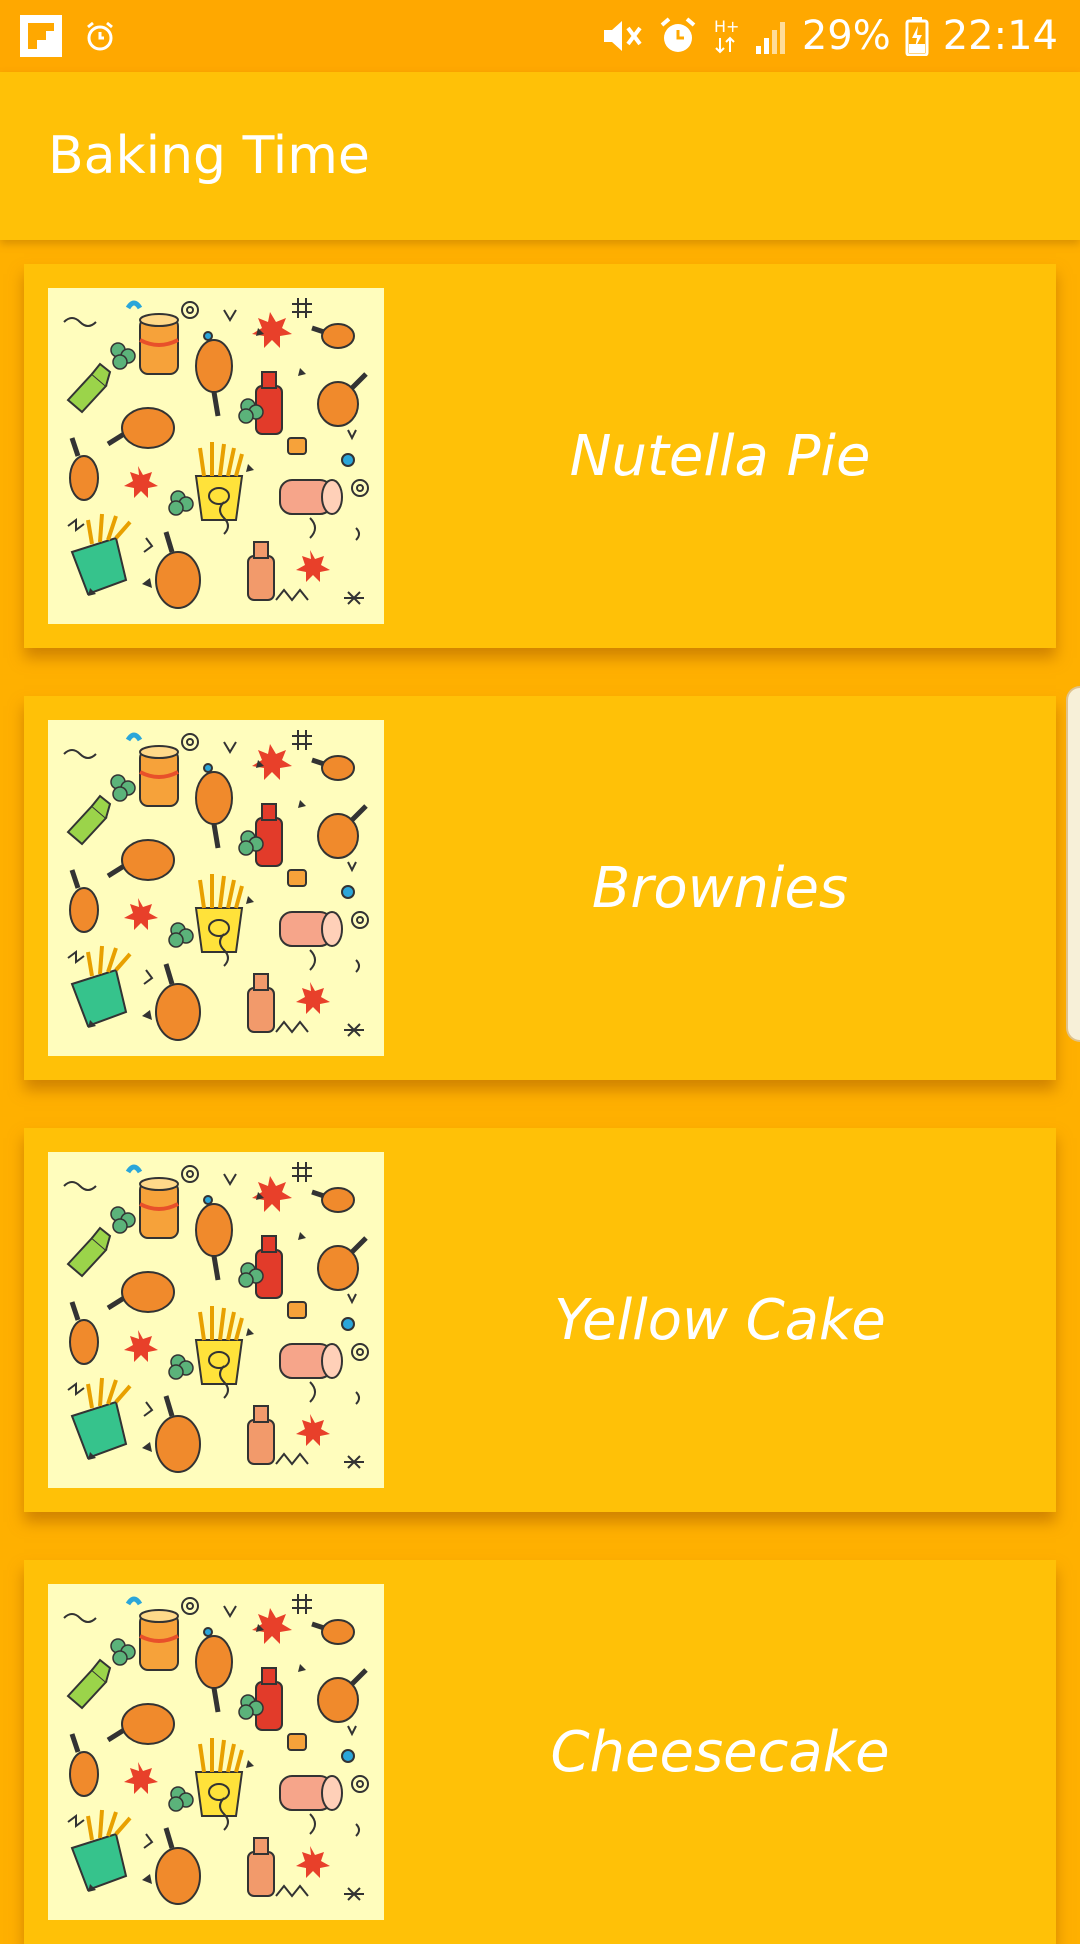  I want to click on scroll-indicator, so click(1073, 864).